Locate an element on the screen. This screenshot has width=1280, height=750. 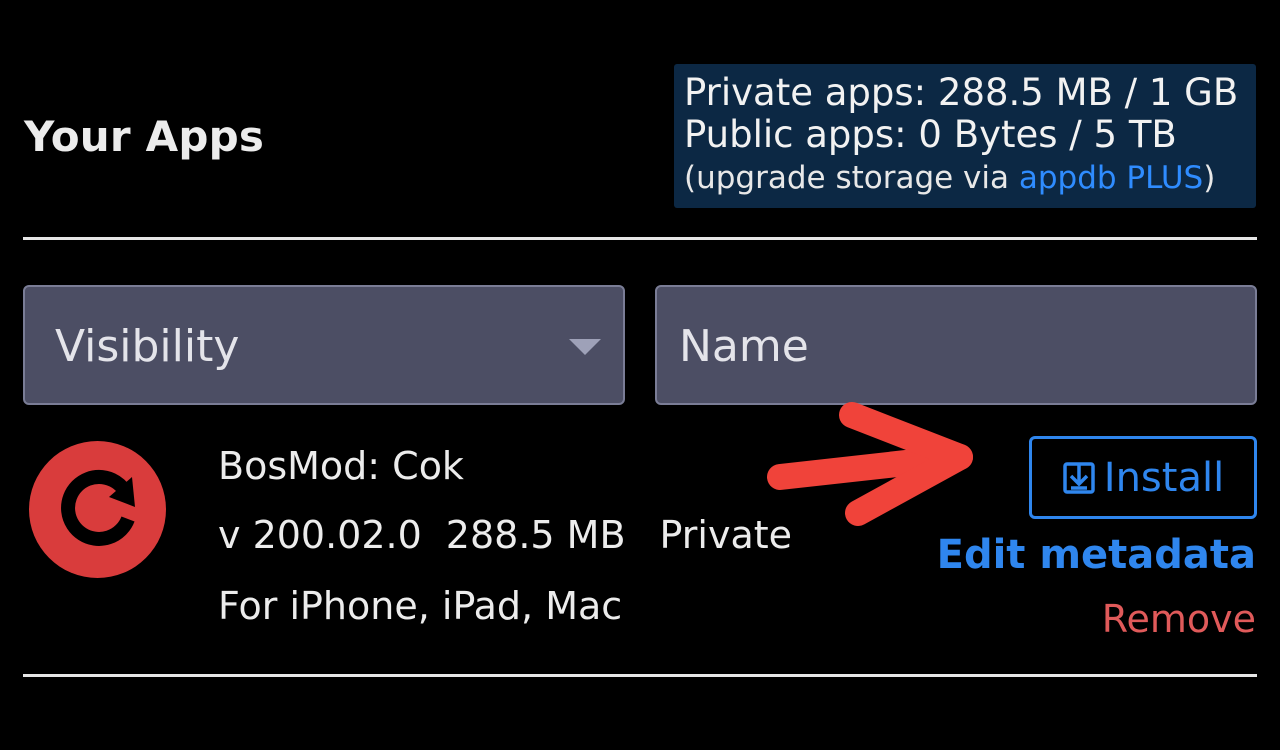
public-storage-usage: Public apps: 0 Bytes / 5 TB is located at coordinates (930, 134).